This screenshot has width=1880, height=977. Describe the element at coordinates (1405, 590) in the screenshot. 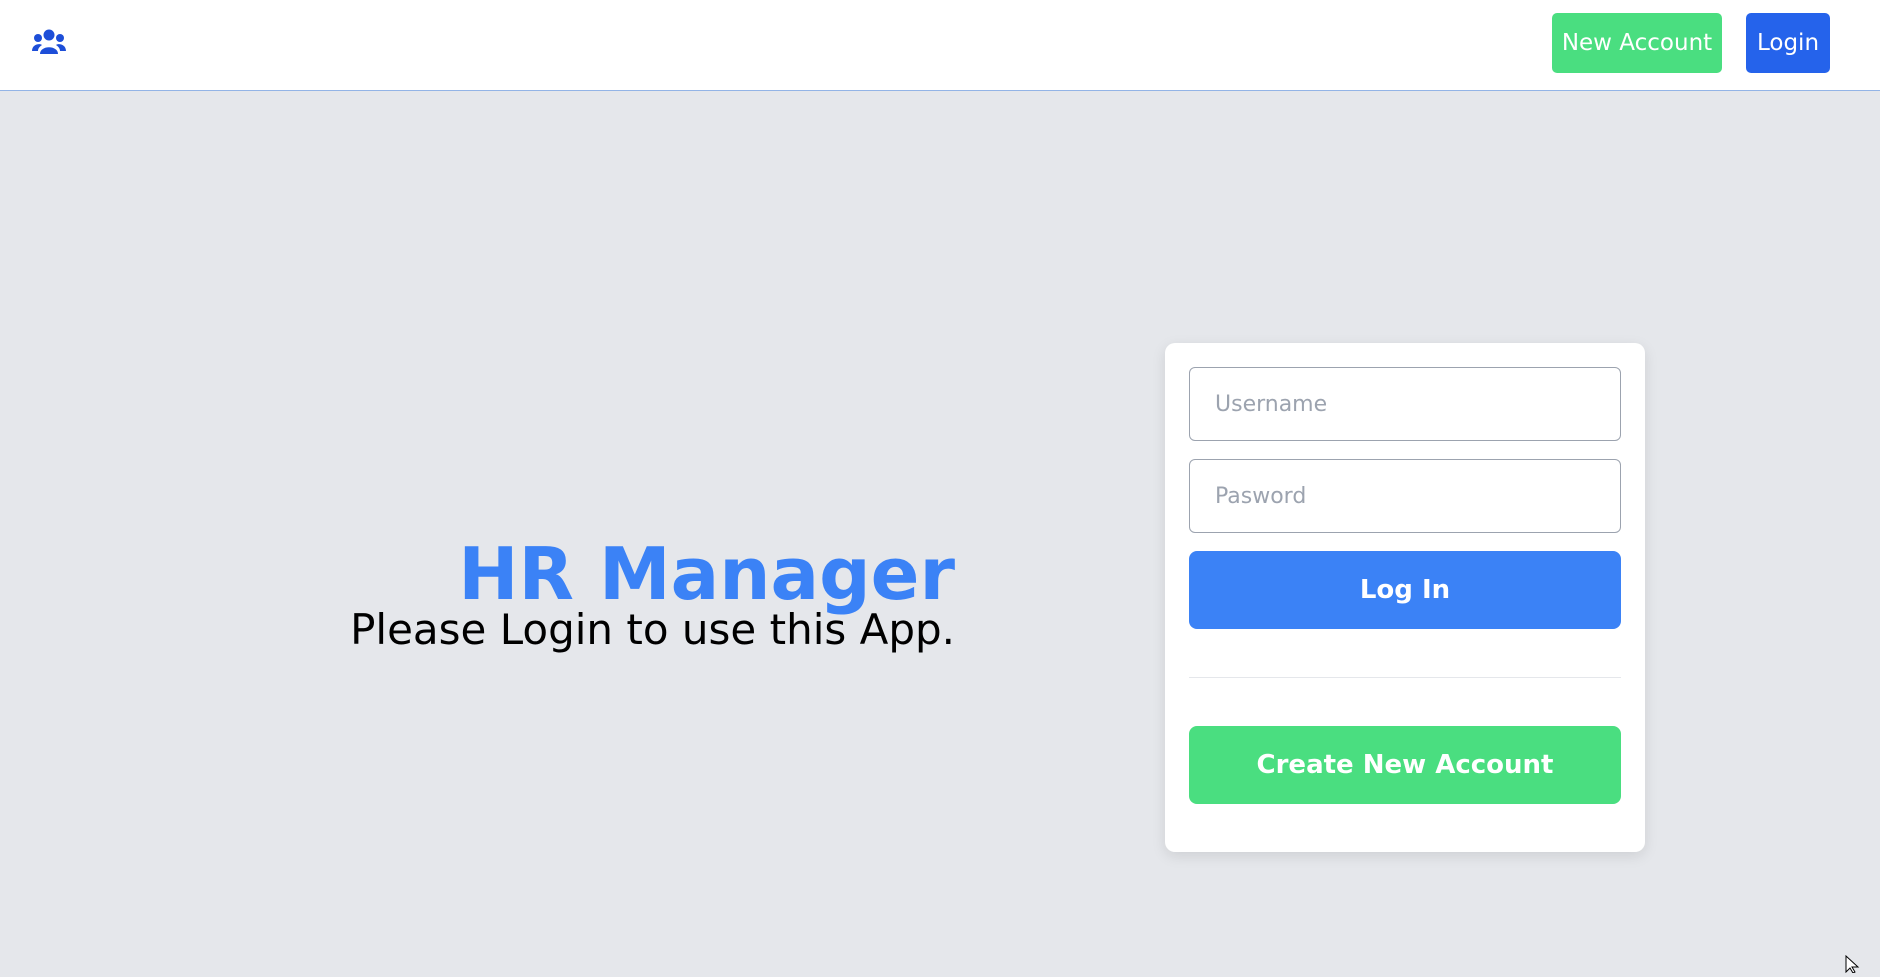

I see `log-in-button: Log In` at that location.